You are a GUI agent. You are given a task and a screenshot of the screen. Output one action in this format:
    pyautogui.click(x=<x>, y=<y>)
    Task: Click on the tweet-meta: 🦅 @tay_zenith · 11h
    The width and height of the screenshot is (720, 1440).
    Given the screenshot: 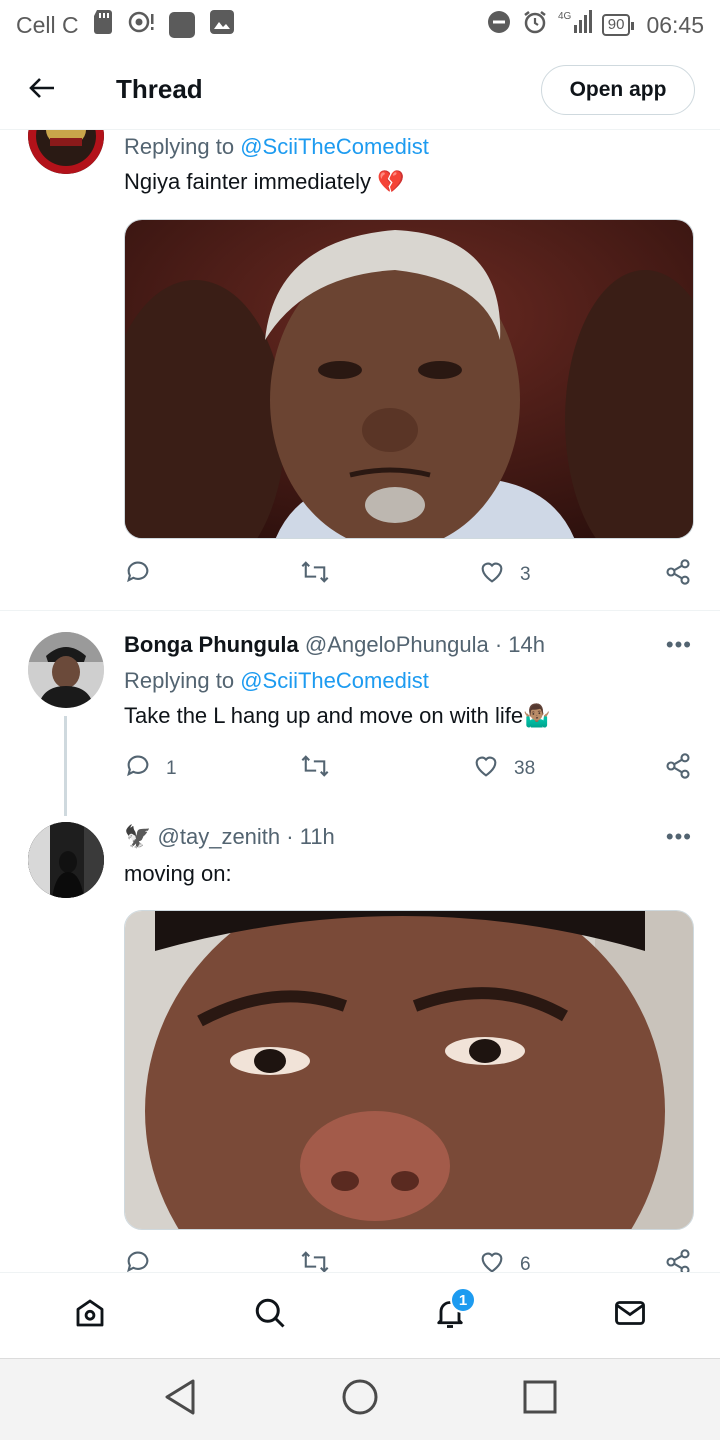 What is the action you would take?
    pyautogui.click(x=409, y=837)
    